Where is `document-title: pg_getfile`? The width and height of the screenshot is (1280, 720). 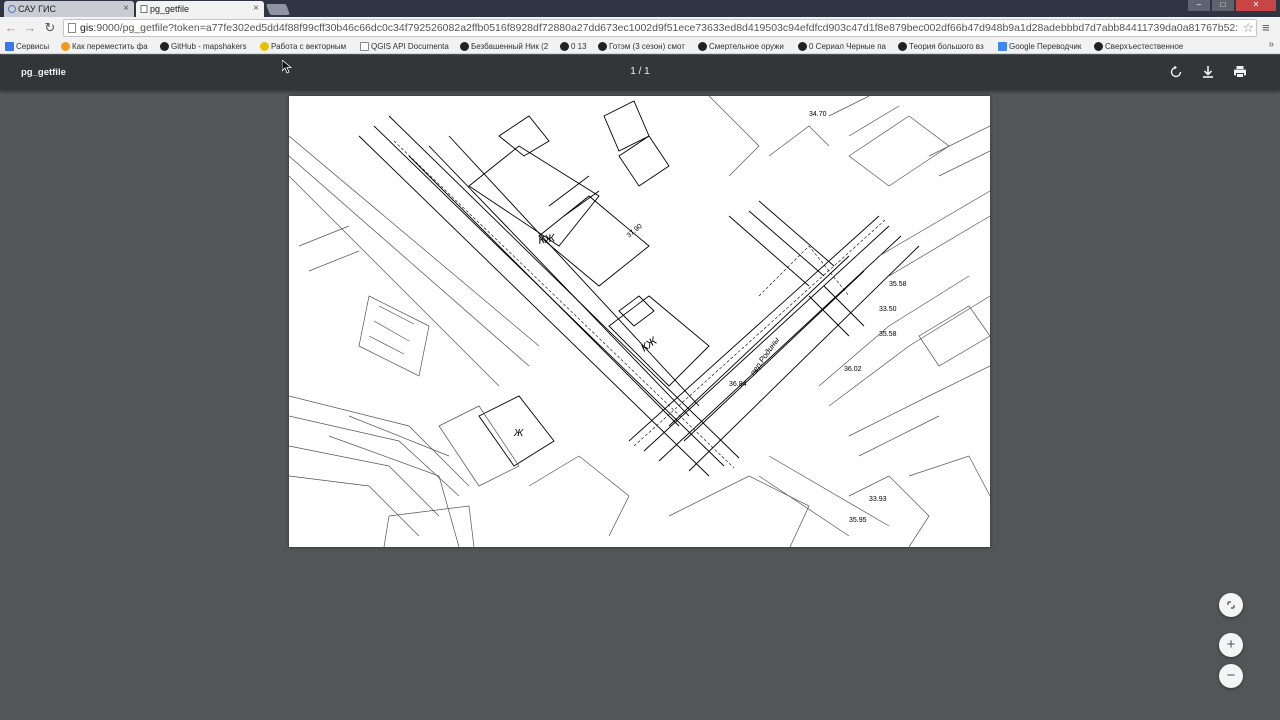 document-title: pg_getfile is located at coordinates (43, 72).